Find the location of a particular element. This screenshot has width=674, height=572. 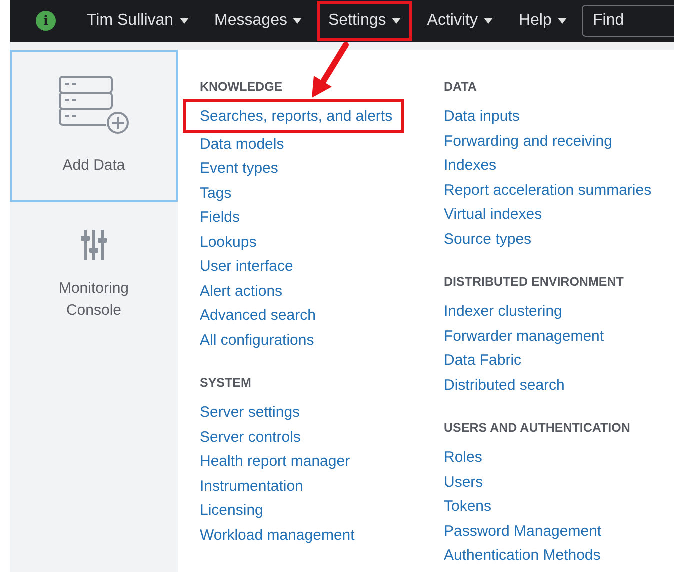

sidebar-tile: Add Data is located at coordinates (94, 126).